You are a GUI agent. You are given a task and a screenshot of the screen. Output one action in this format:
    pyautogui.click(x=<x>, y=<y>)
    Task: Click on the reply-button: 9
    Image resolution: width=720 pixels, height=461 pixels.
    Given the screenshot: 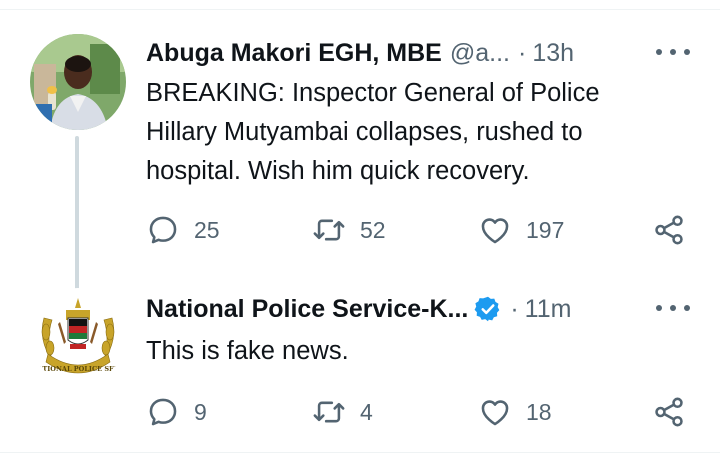 What is the action you would take?
    pyautogui.click(x=176, y=412)
    